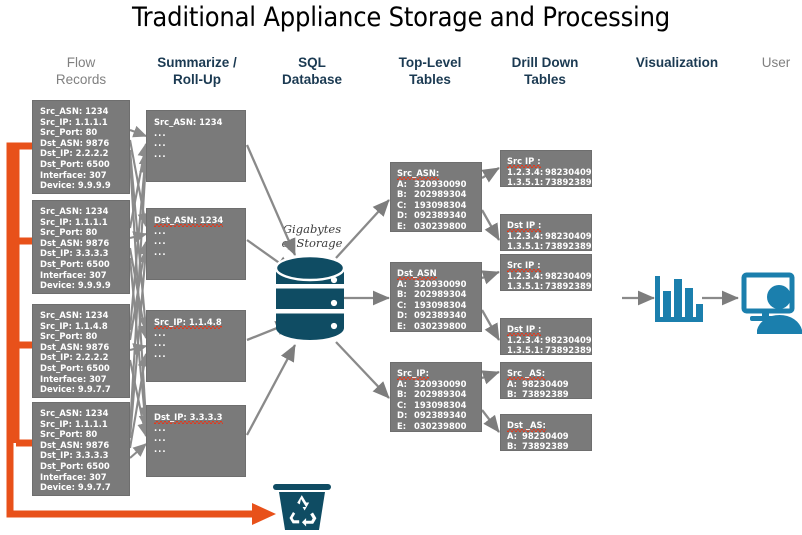 The image size is (802, 535). I want to click on row-value: 320930090, so click(440, 183).